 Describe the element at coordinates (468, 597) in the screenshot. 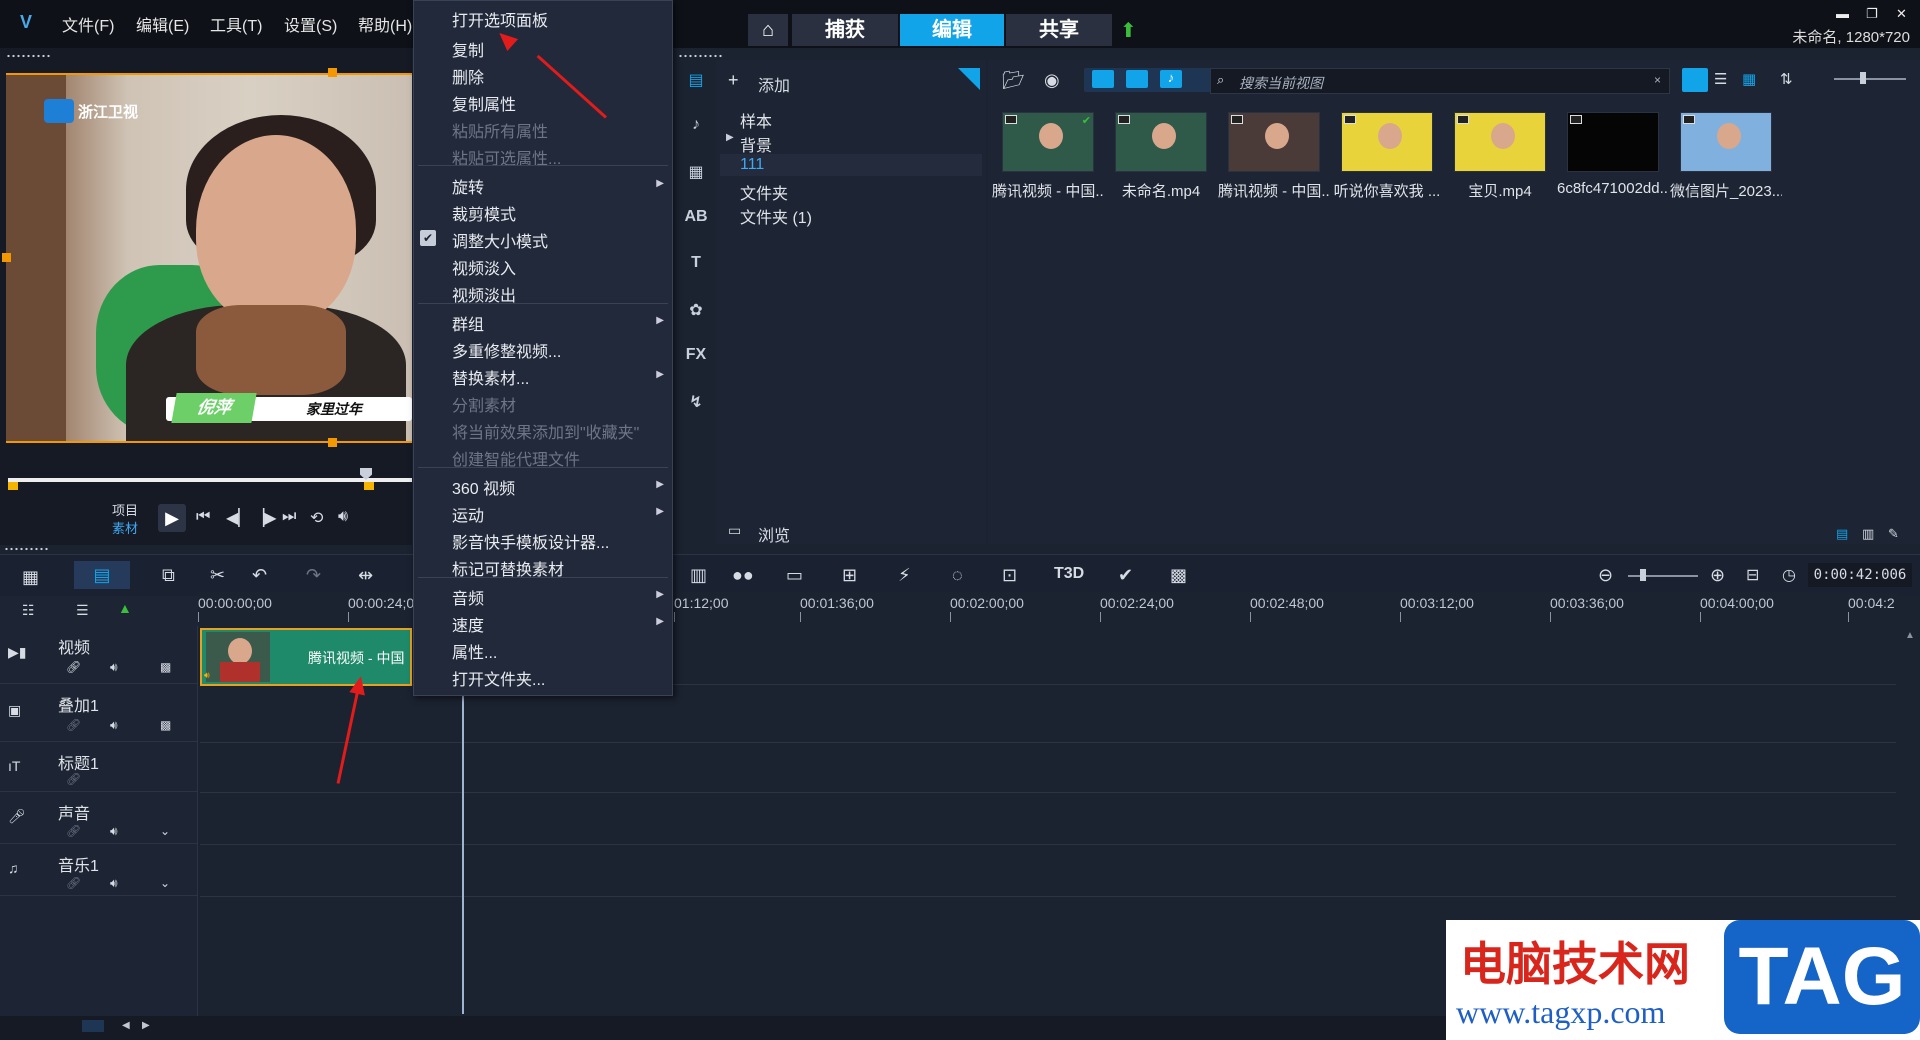

I see `menu-item: 音频` at that location.